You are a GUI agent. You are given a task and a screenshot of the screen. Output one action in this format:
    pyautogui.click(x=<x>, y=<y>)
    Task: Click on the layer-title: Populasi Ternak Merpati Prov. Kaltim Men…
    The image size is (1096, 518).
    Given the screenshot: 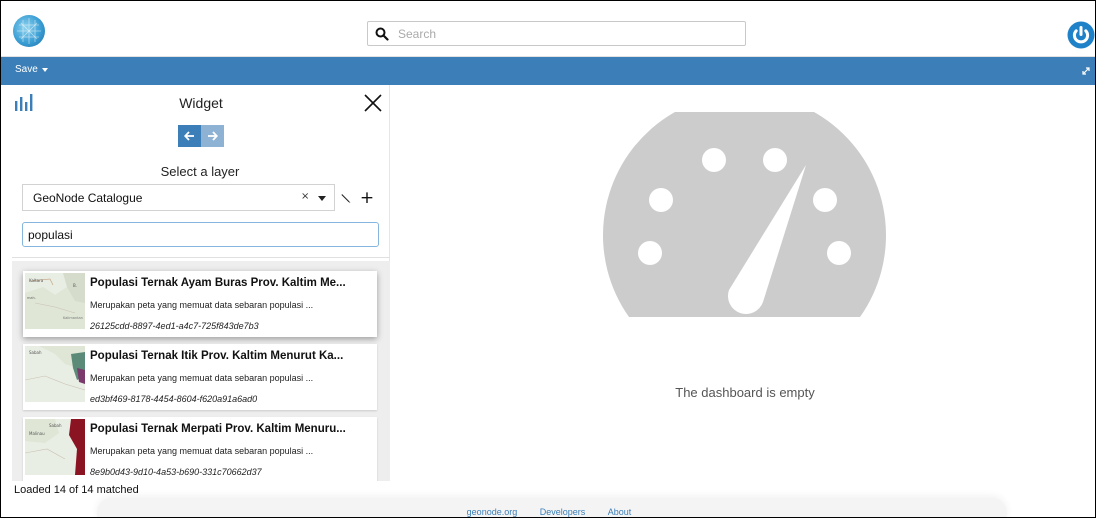 What is the action you would take?
    pyautogui.click(x=218, y=429)
    